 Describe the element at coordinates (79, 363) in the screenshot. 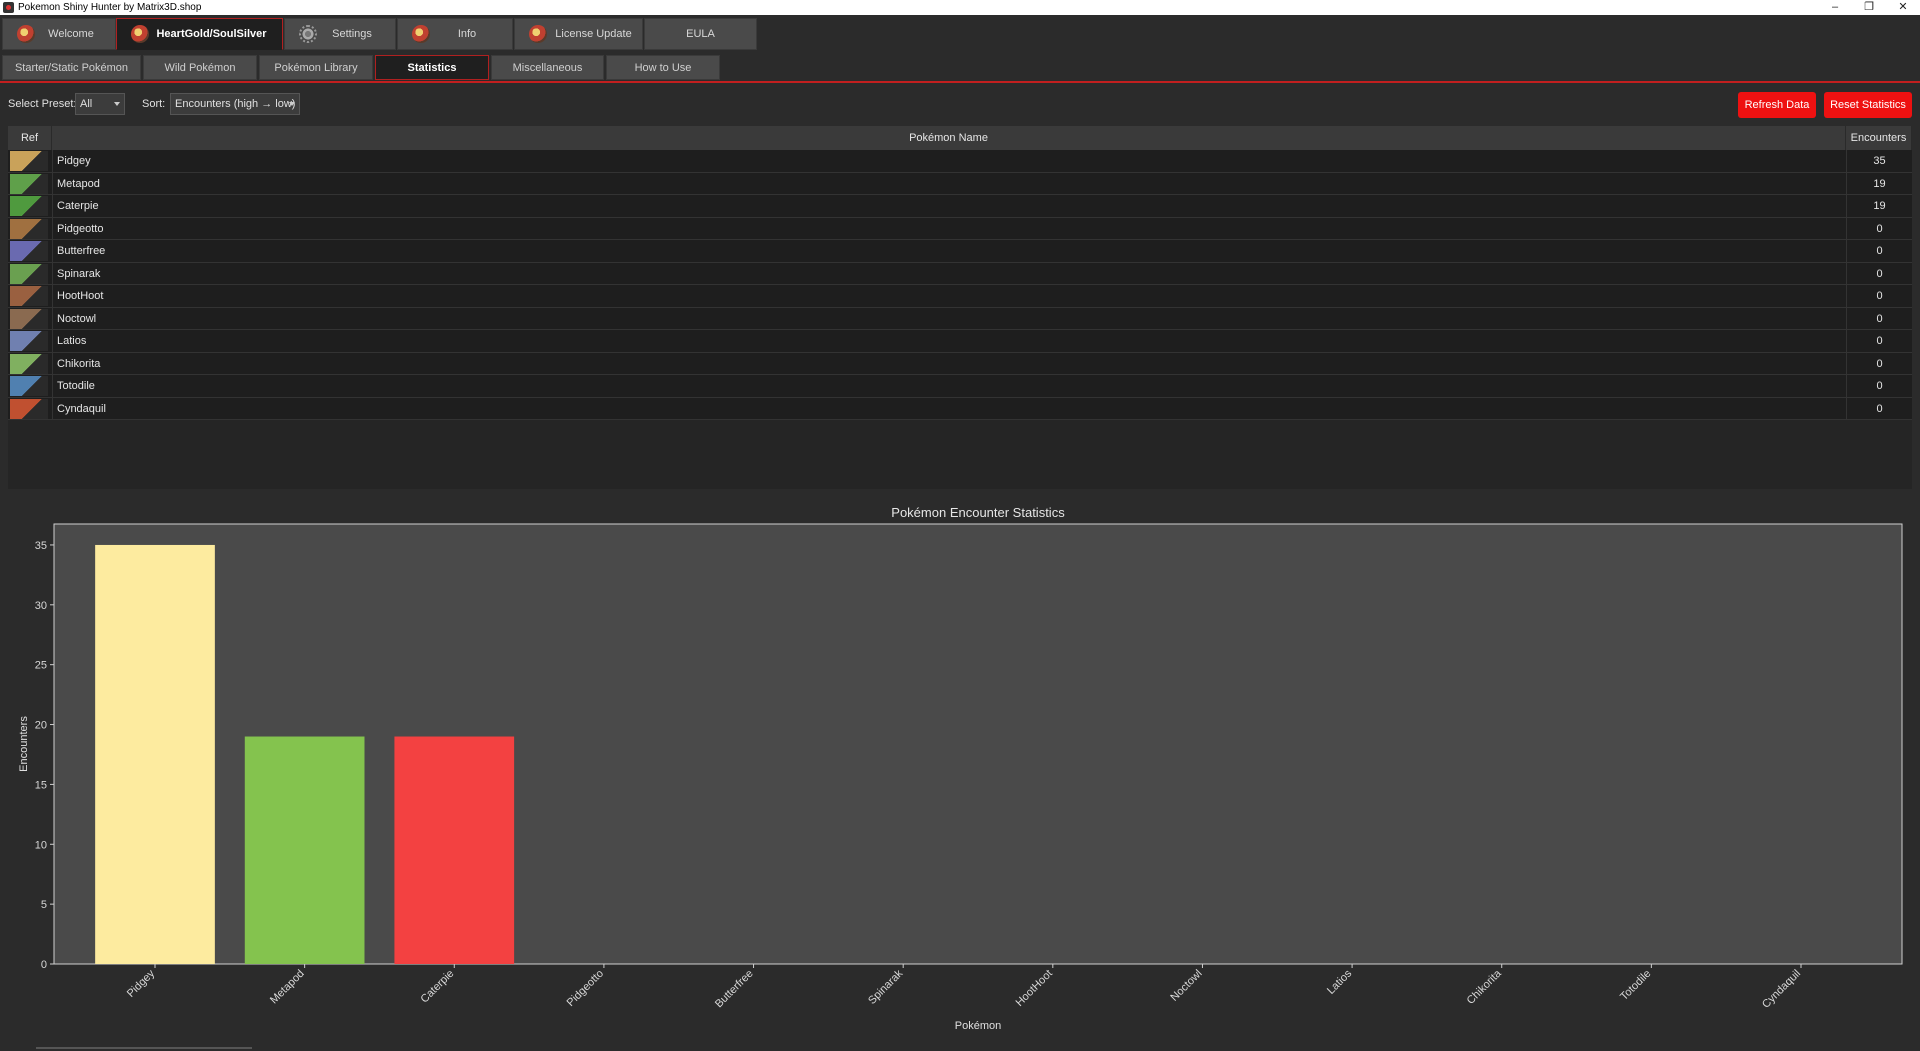

I see `pokemon-name-cell: Chikorita` at that location.